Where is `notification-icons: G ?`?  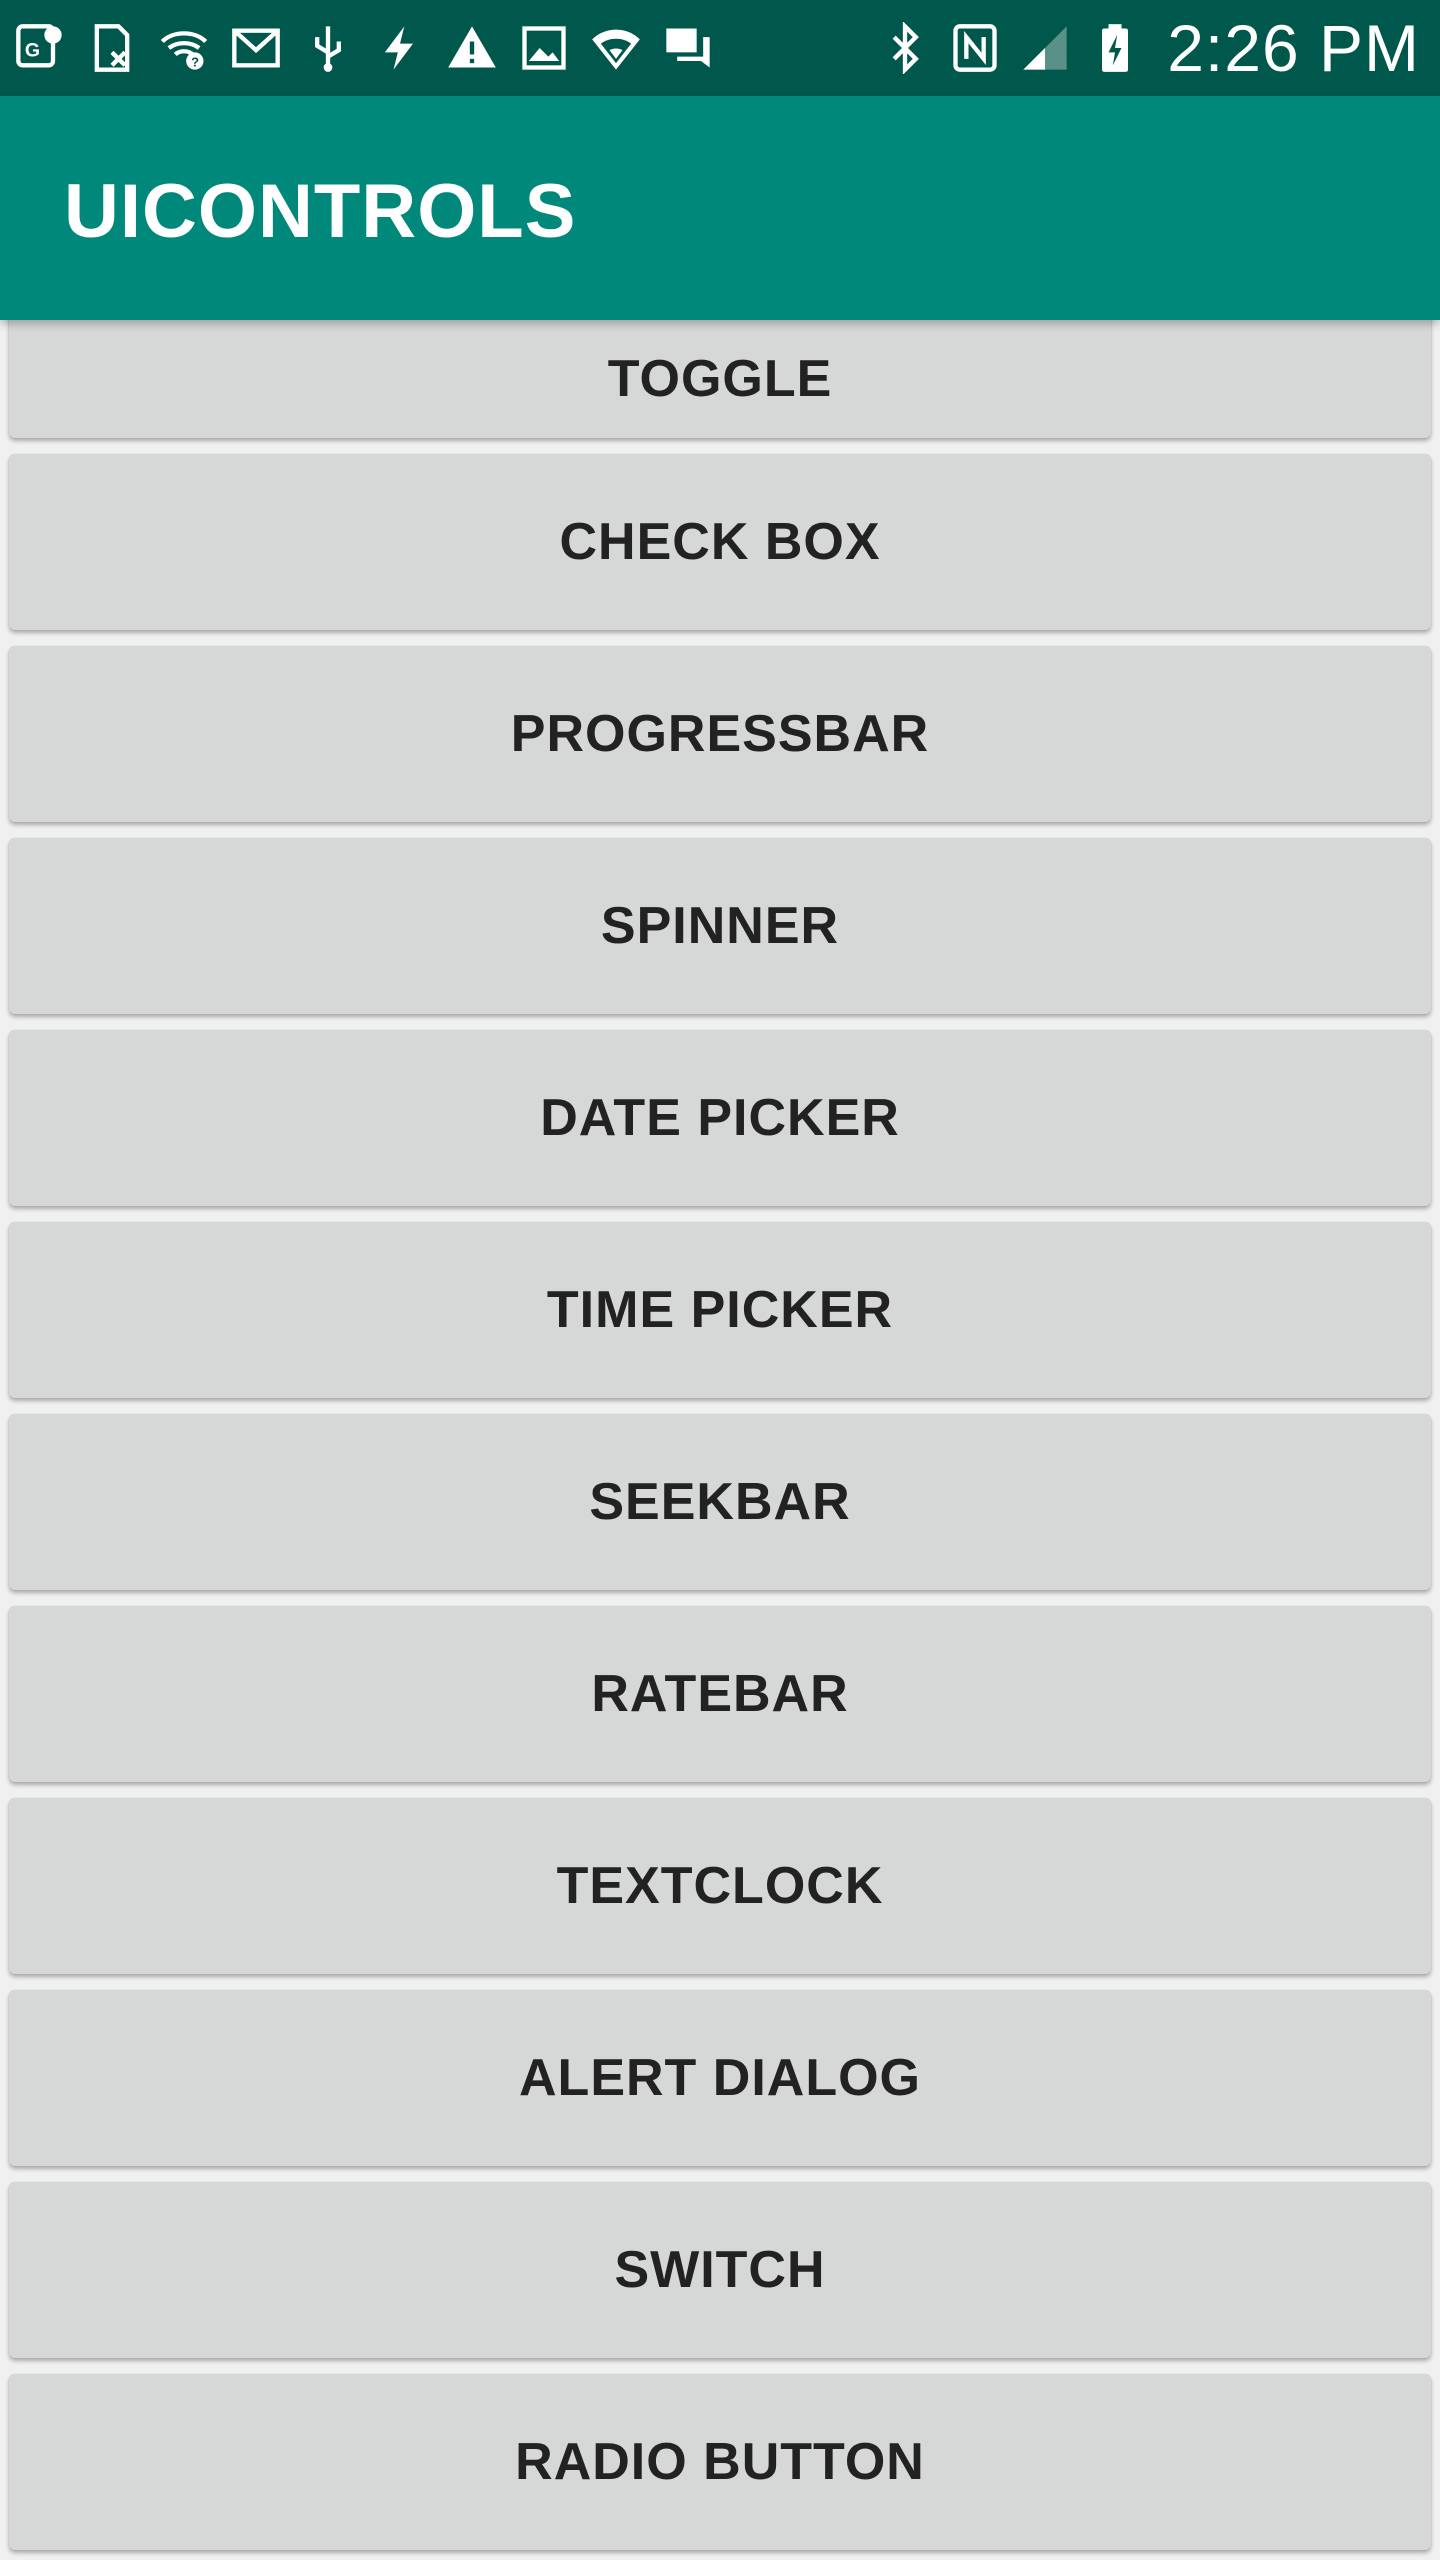 notification-icons: G ? is located at coordinates (364, 48).